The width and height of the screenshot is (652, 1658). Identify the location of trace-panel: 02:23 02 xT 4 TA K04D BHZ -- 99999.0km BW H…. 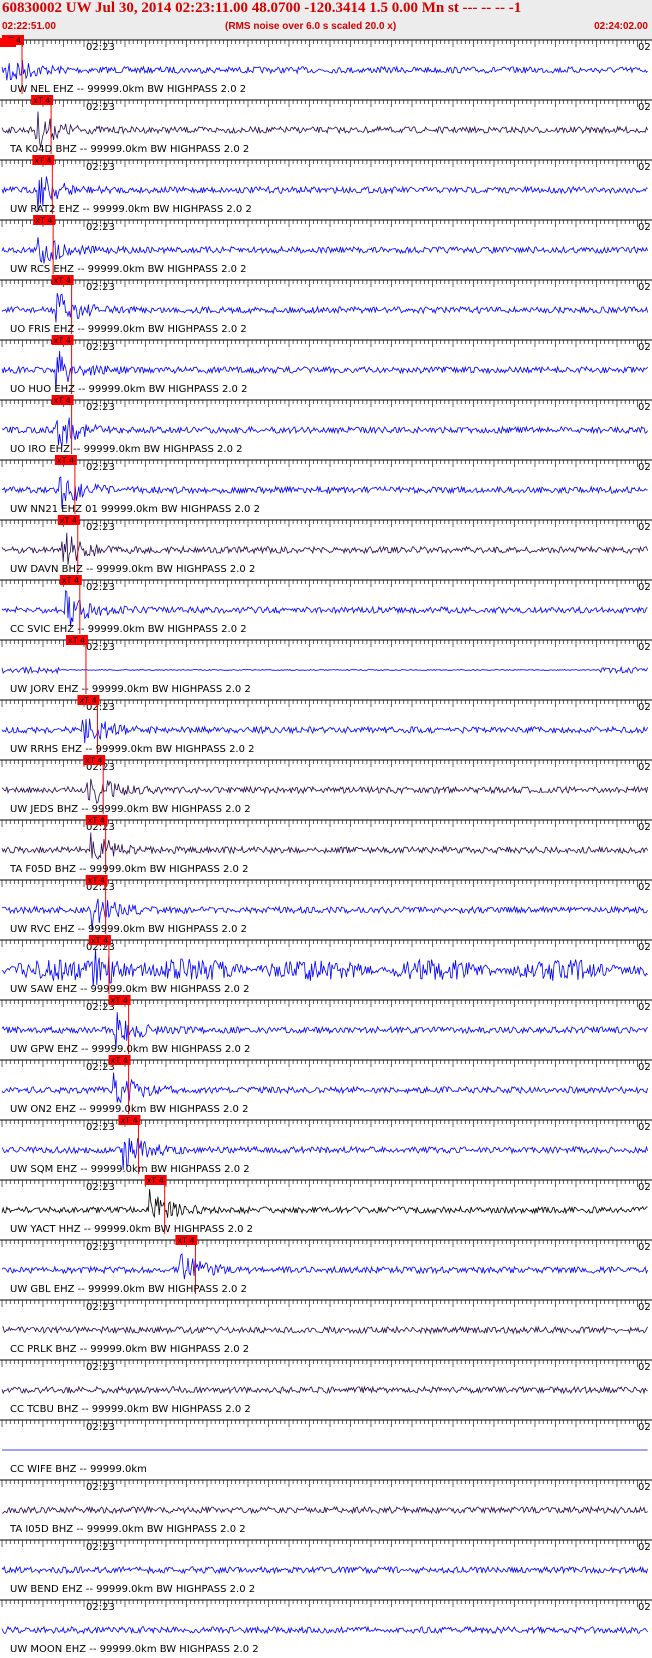
(326, 125).